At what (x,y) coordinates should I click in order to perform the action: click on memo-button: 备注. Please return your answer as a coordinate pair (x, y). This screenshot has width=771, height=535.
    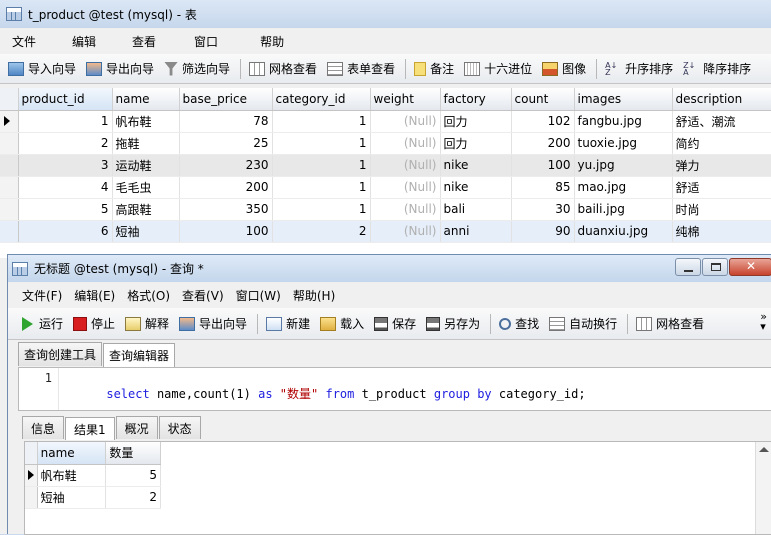
    Looking at the image, I should click on (434, 68).